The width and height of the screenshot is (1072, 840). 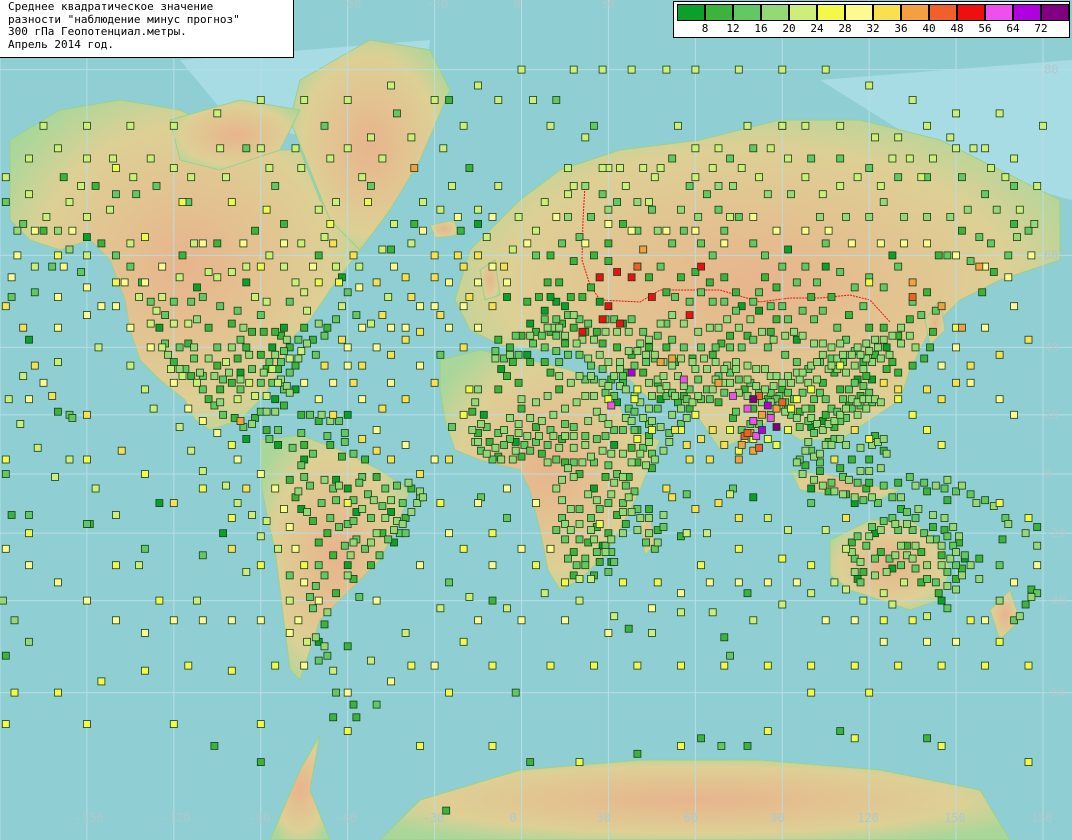 What do you see at coordinates (1042, 818) in the screenshot?
I see `bottom-lon-label: 180` at bounding box center [1042, 818].